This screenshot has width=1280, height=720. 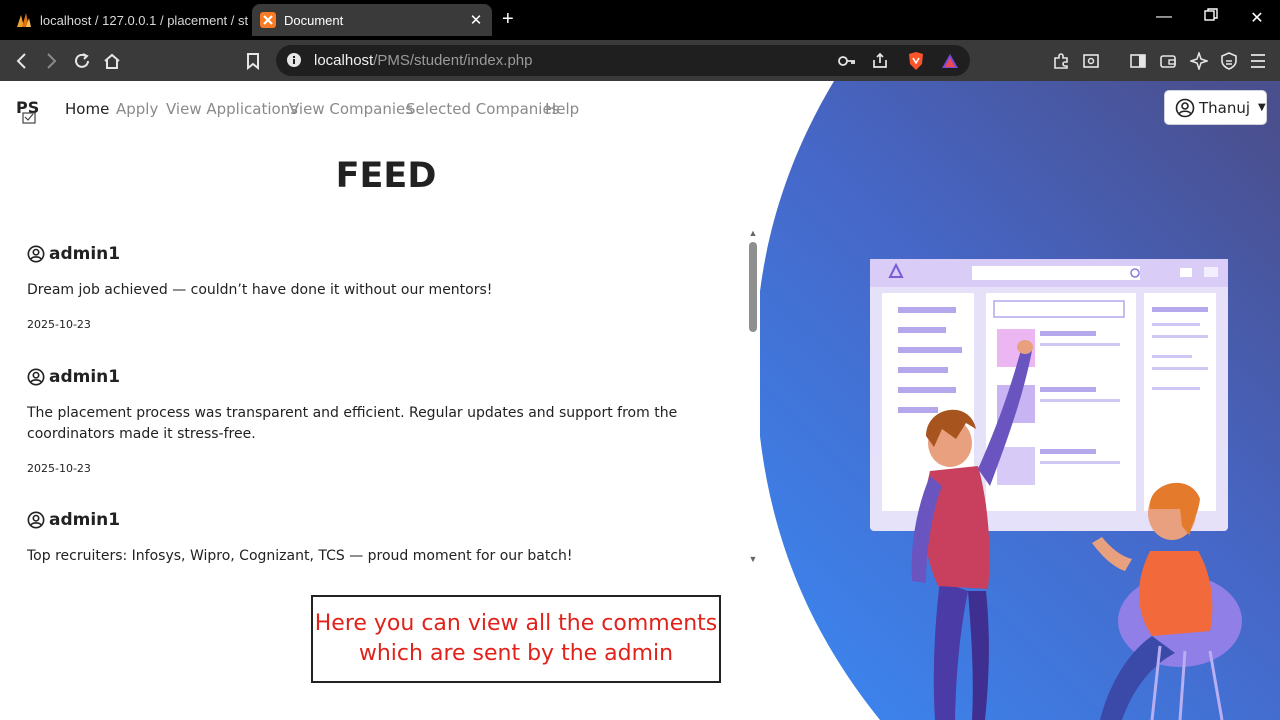 I want to click on wallet-icon, so click(x=1168, y=61).